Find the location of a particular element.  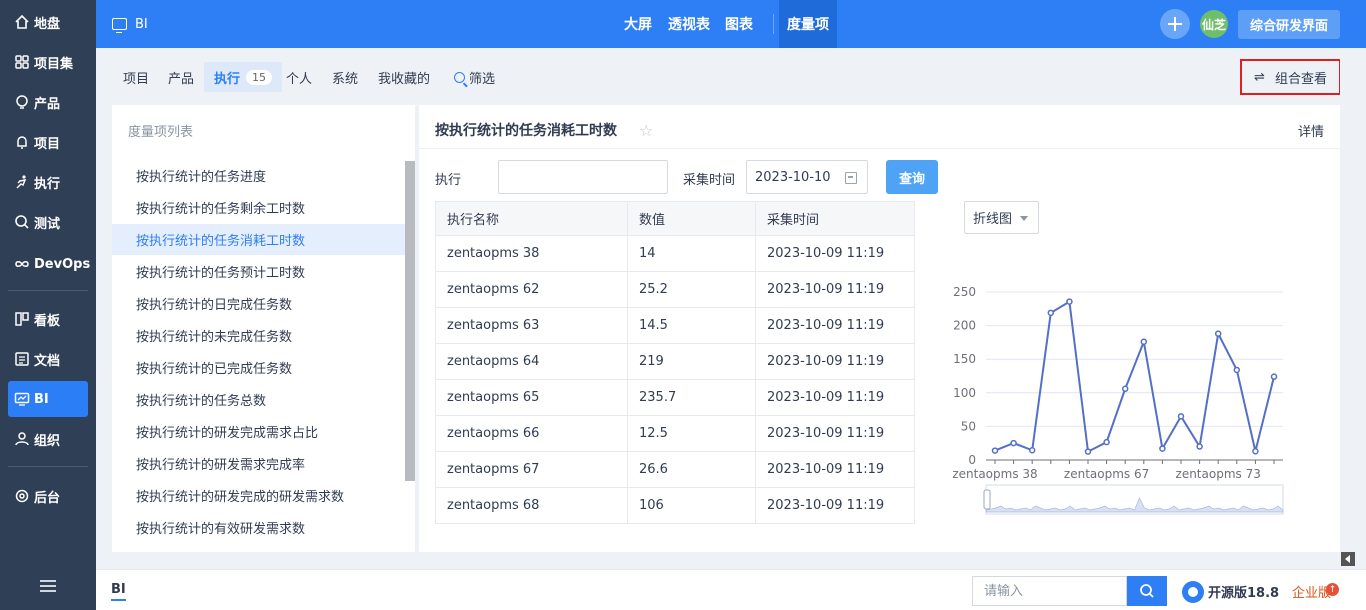

nav-item-test: 测试 is located at coordinates (48, 222).